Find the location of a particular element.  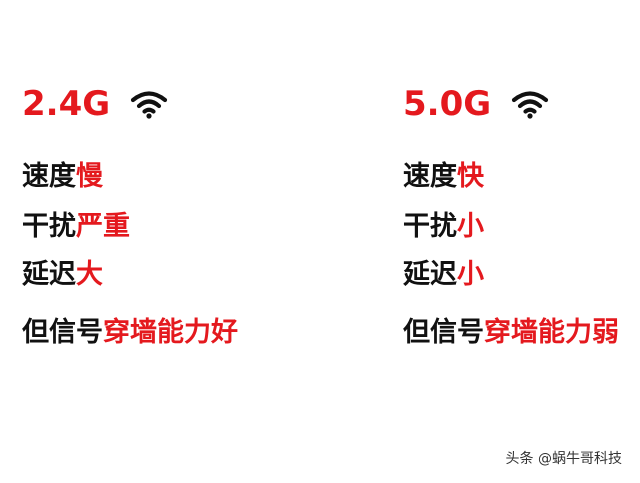

row-value: 慢 is located at coordinates (89, 176).